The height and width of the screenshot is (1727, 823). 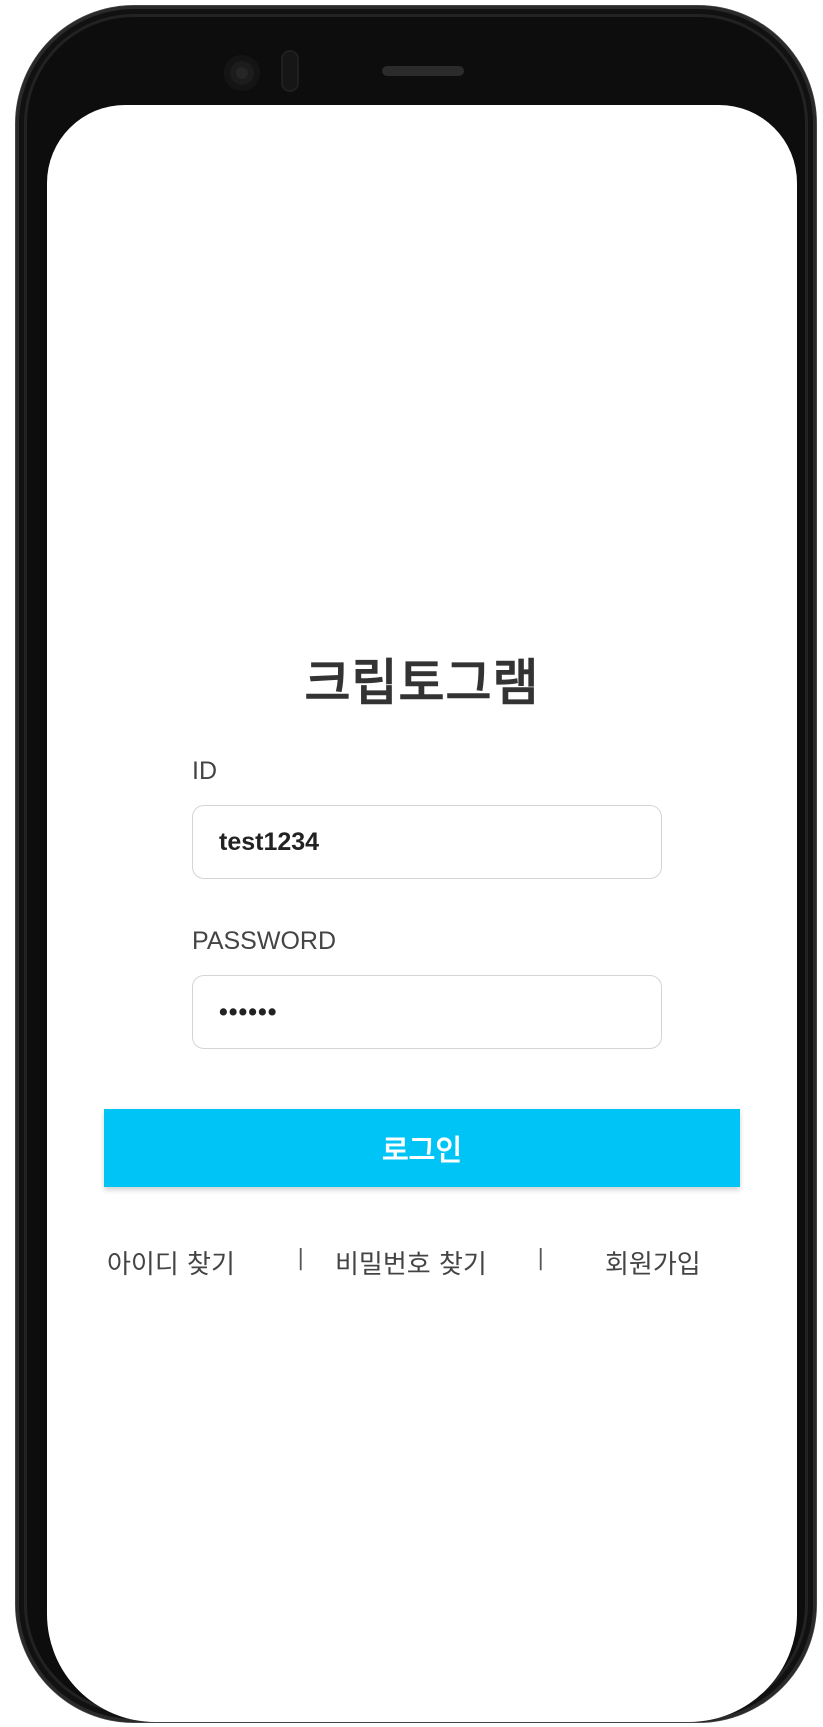 I want to click on id-label: ID, so click(x=204, y=771).